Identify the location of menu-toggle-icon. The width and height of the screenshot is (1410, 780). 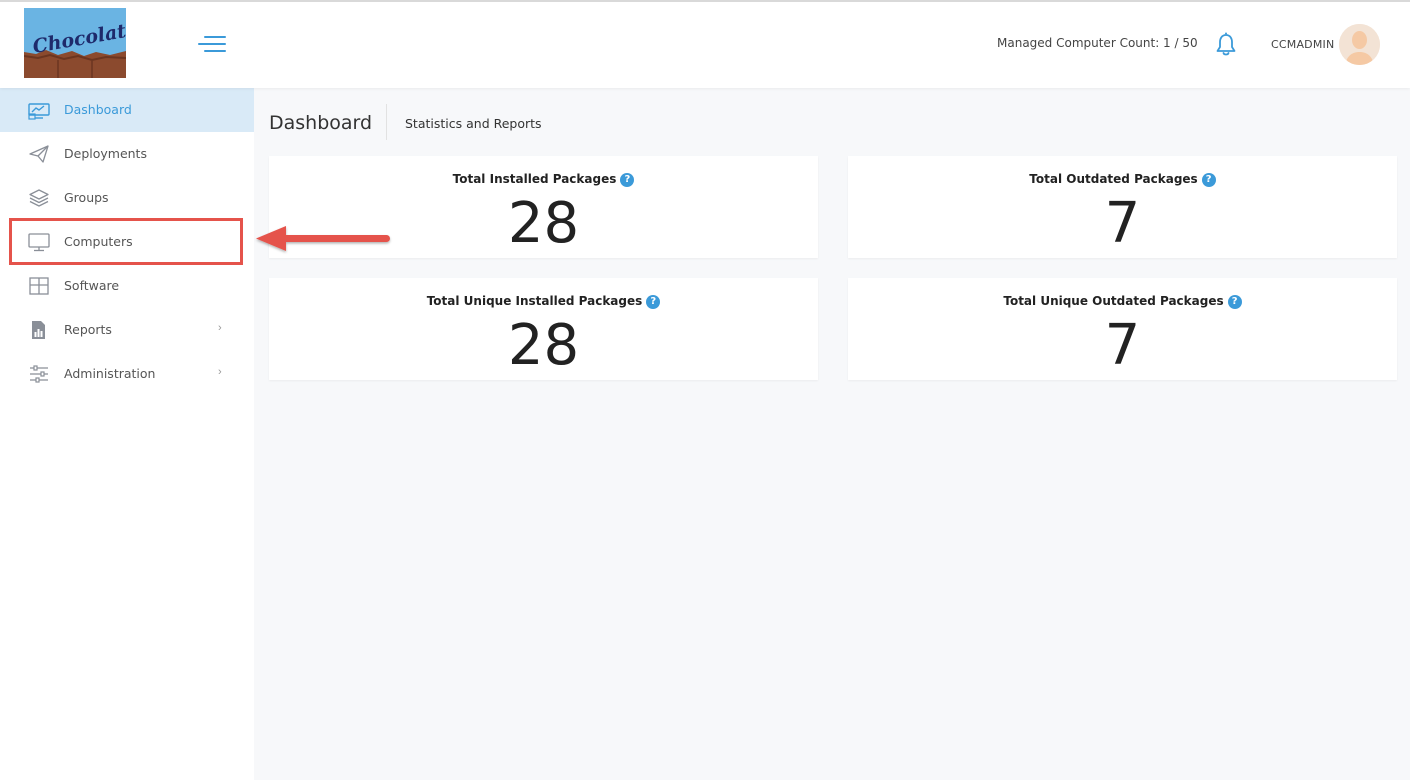
(211, 45).